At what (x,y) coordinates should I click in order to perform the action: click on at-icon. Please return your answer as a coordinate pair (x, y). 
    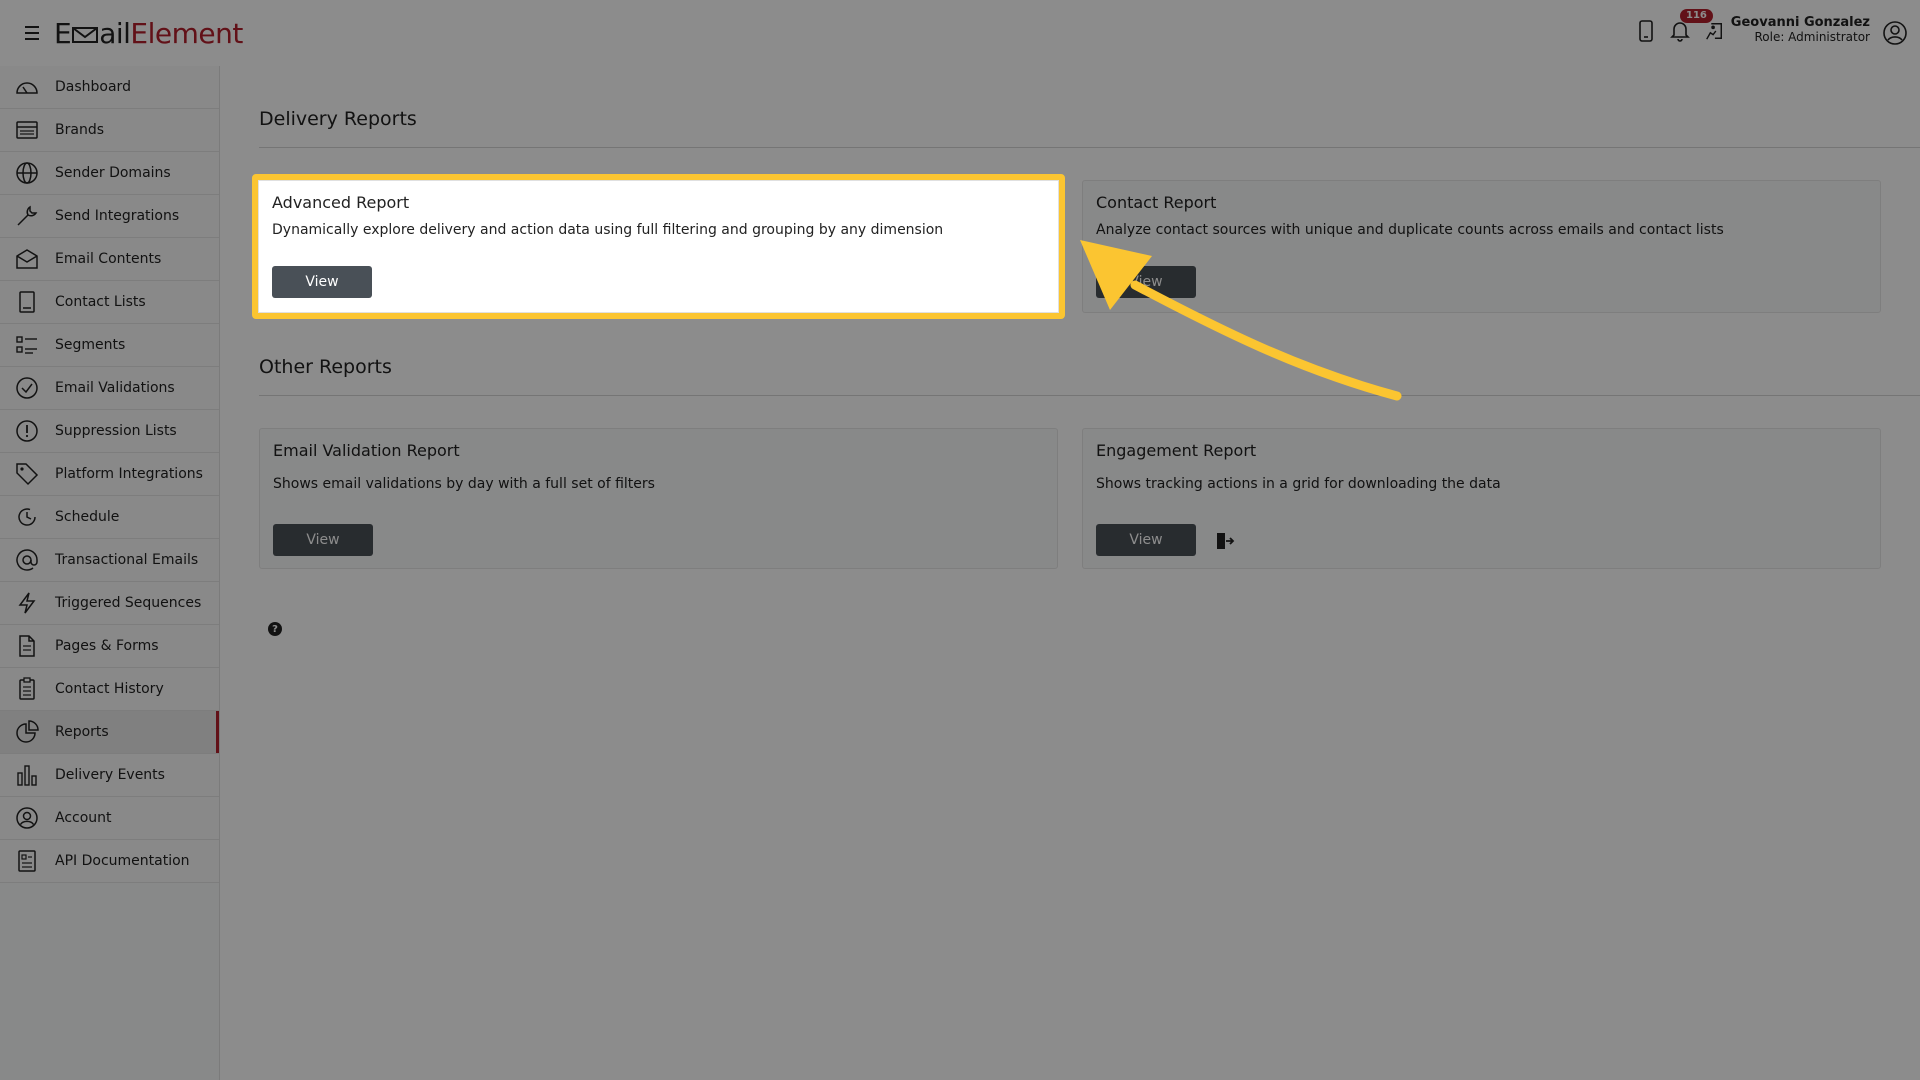
    Looking at the image, I should click on (27, 560).